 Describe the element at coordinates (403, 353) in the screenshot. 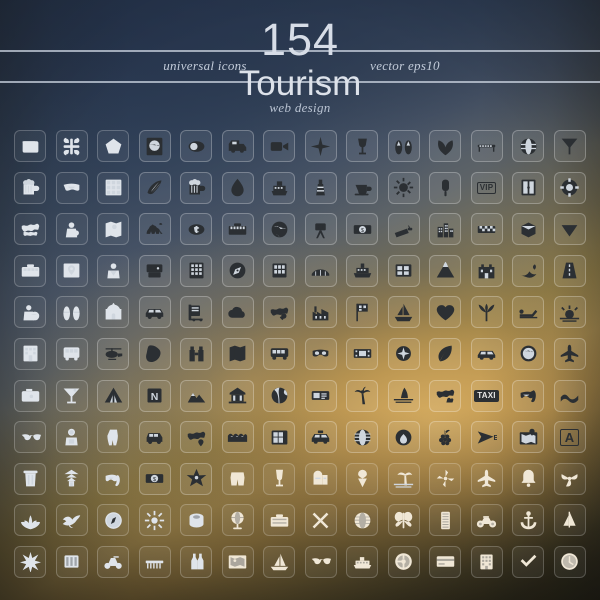

I see `compass-star-icon` at that location.